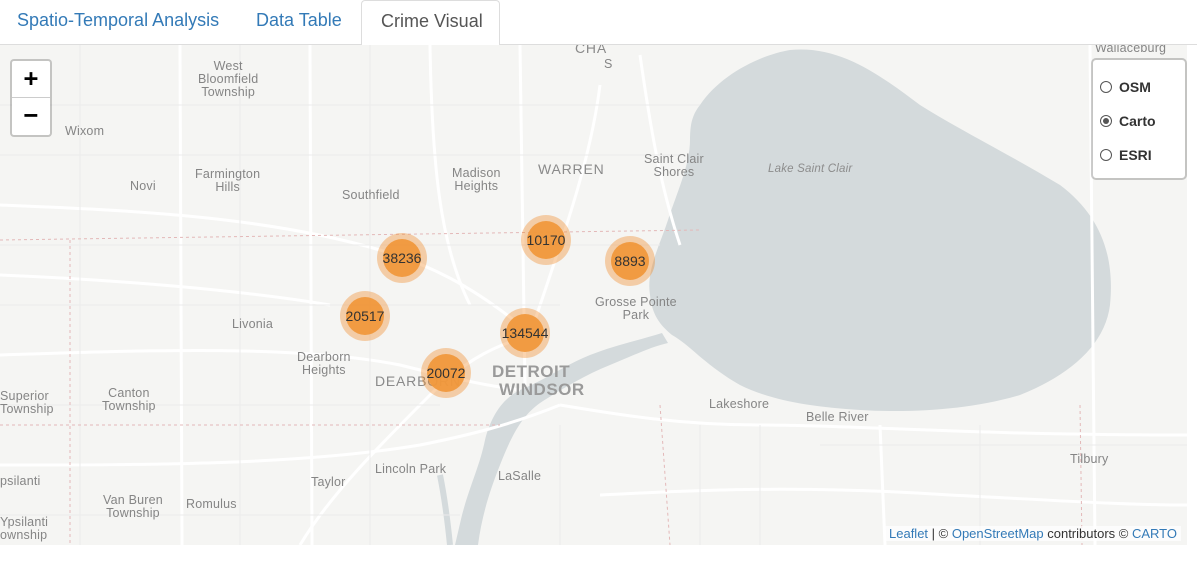  I want to click on place-label-saint-clair-shores: Saint Clair Shores, so click(674, 165).